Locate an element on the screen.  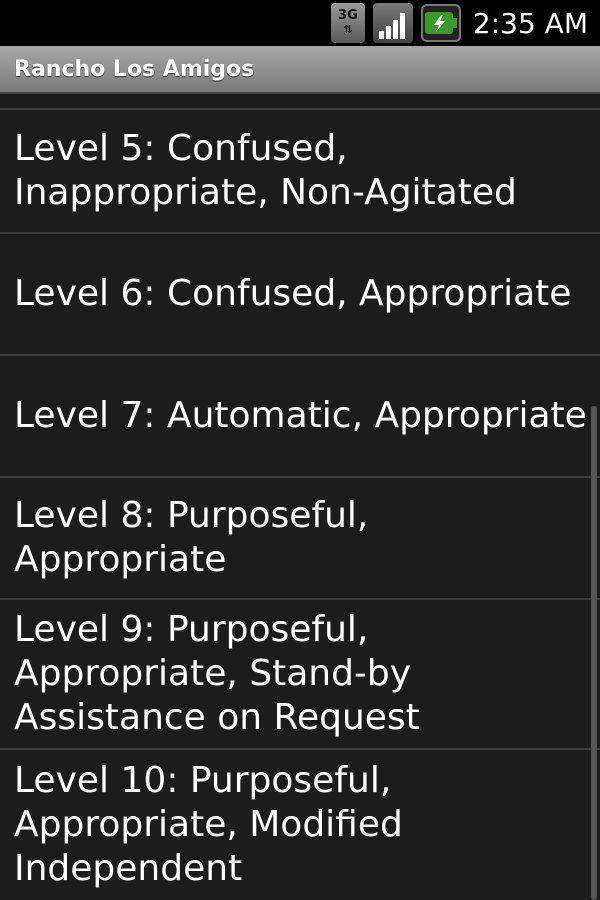
scrollbar is located at coordinates (594, 653).